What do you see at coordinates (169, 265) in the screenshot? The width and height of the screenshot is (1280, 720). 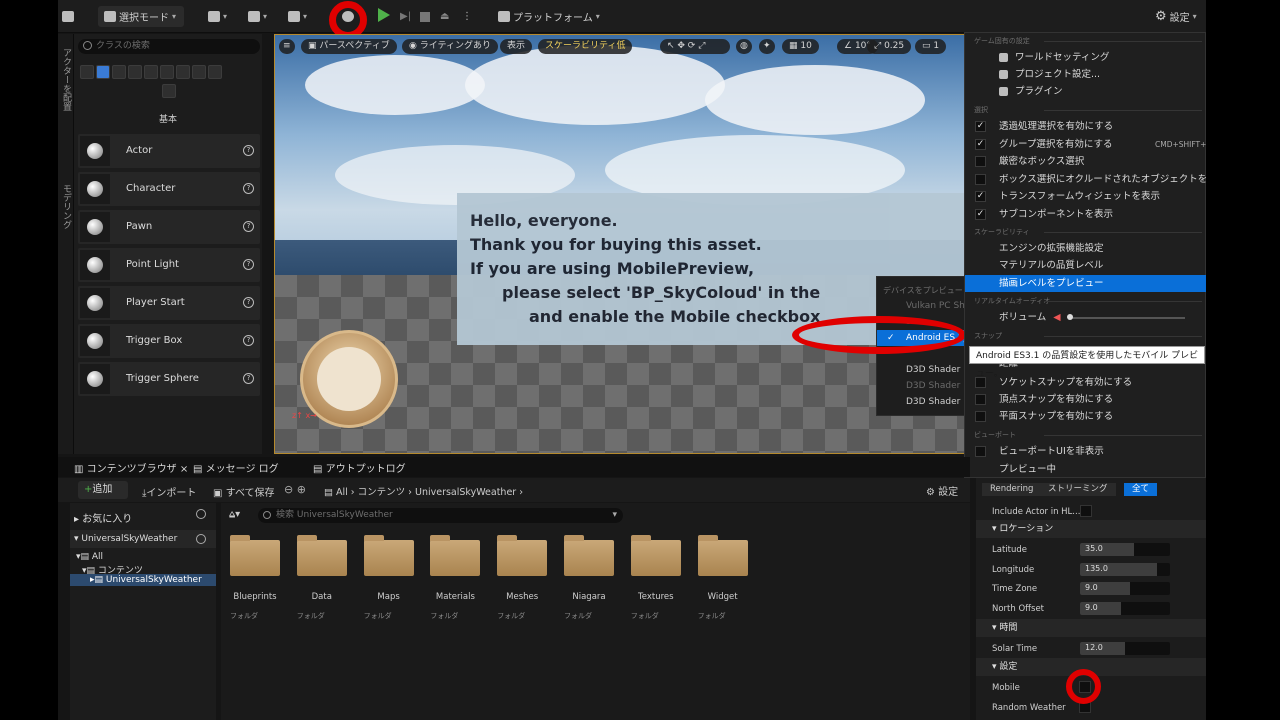 I see `actor-item-point-light: Point Light?` at bounding box center [169, 265].